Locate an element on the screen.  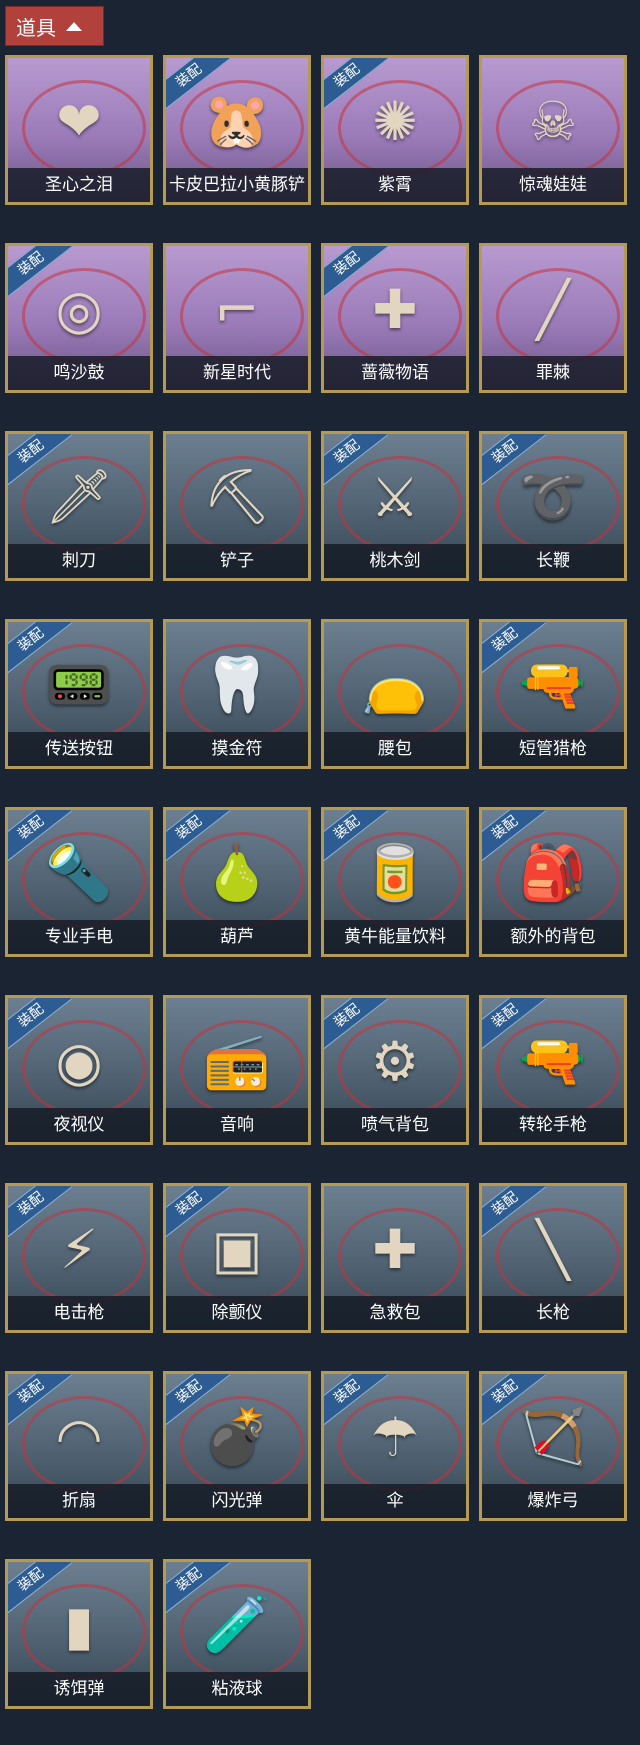
item-card: ❤ 圣心之泪 is located at coordinates (79, 130).